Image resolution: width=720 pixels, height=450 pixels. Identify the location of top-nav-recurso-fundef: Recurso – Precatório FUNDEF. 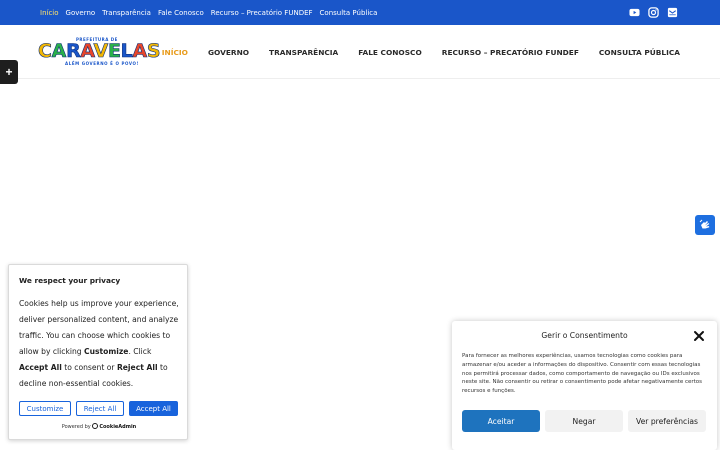
(262, 13).